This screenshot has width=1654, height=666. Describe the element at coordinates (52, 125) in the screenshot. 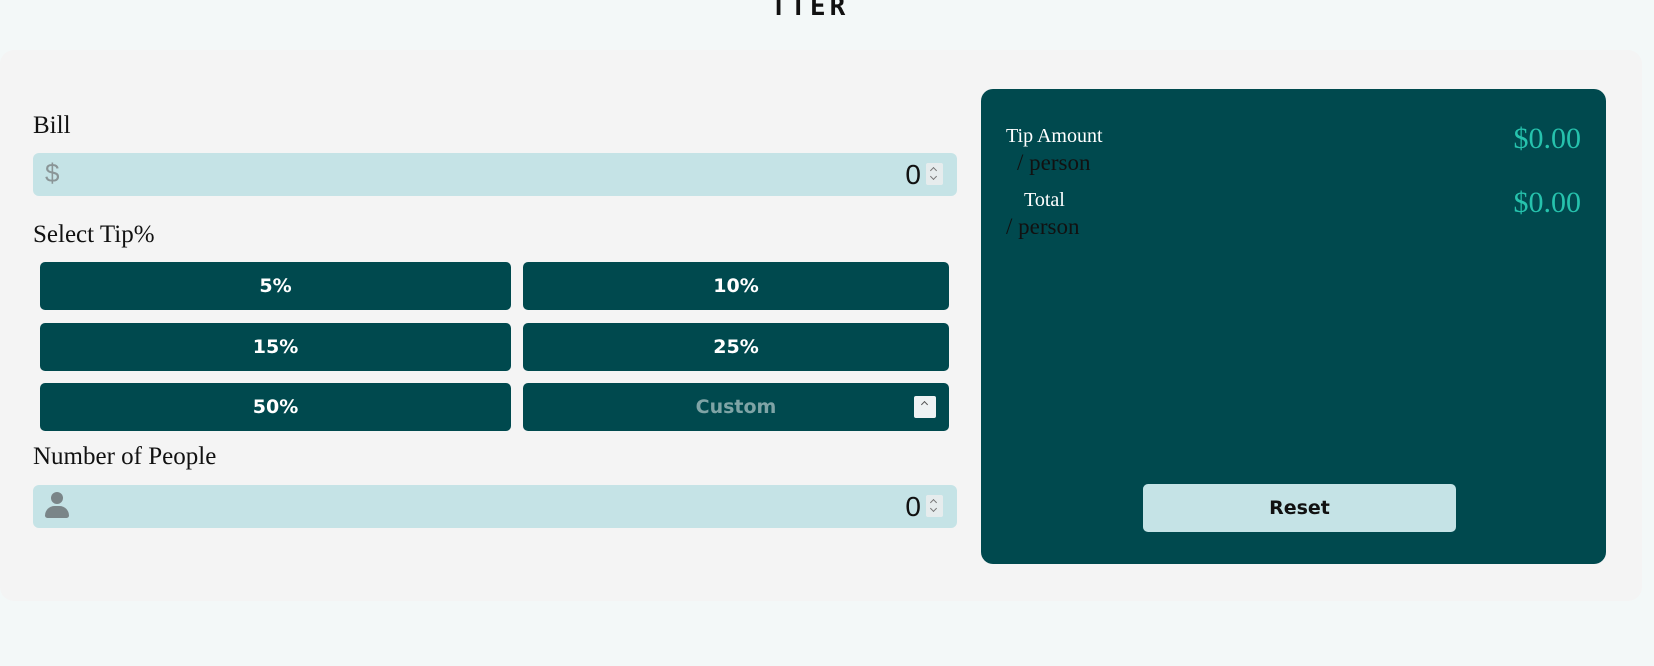

I see `bill-label: Bill` at that location.